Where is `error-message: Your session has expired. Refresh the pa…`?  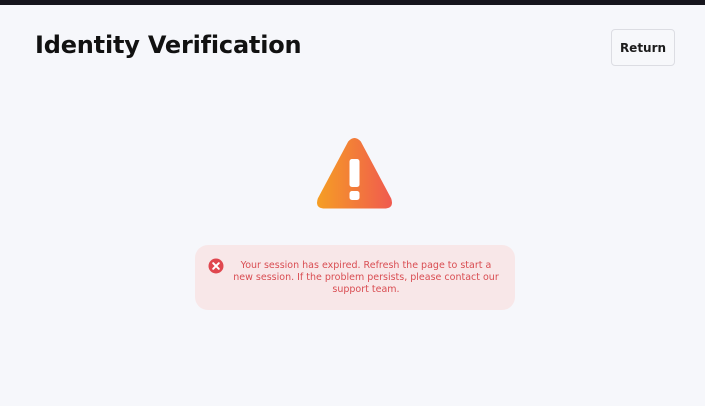
error-message: Your session has expired. Refresh the pa… is located at coordinates (366, 277).